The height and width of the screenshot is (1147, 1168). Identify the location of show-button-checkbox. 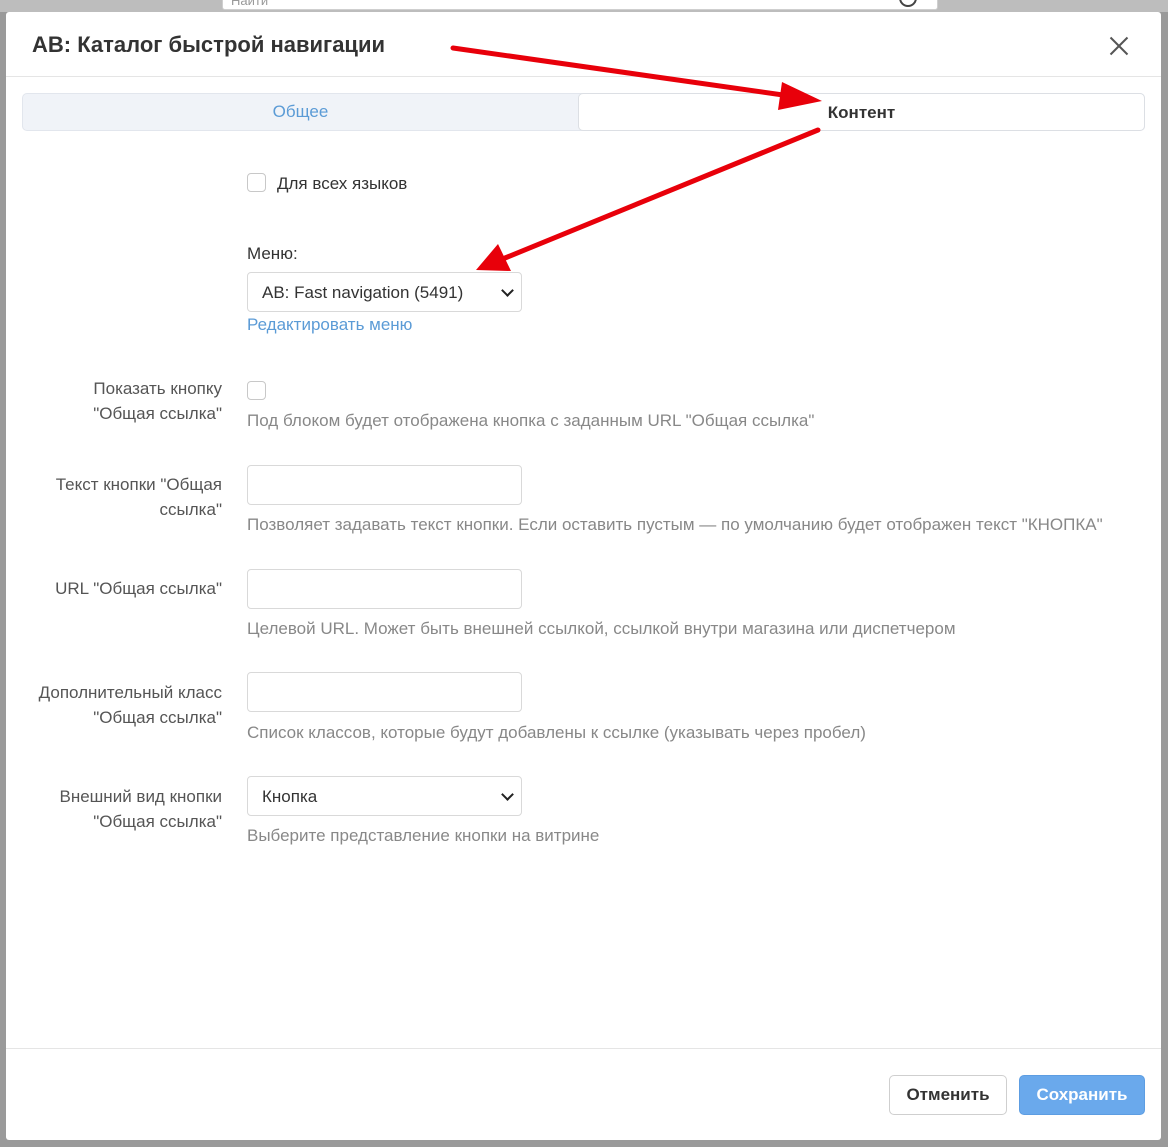
(256, 390).